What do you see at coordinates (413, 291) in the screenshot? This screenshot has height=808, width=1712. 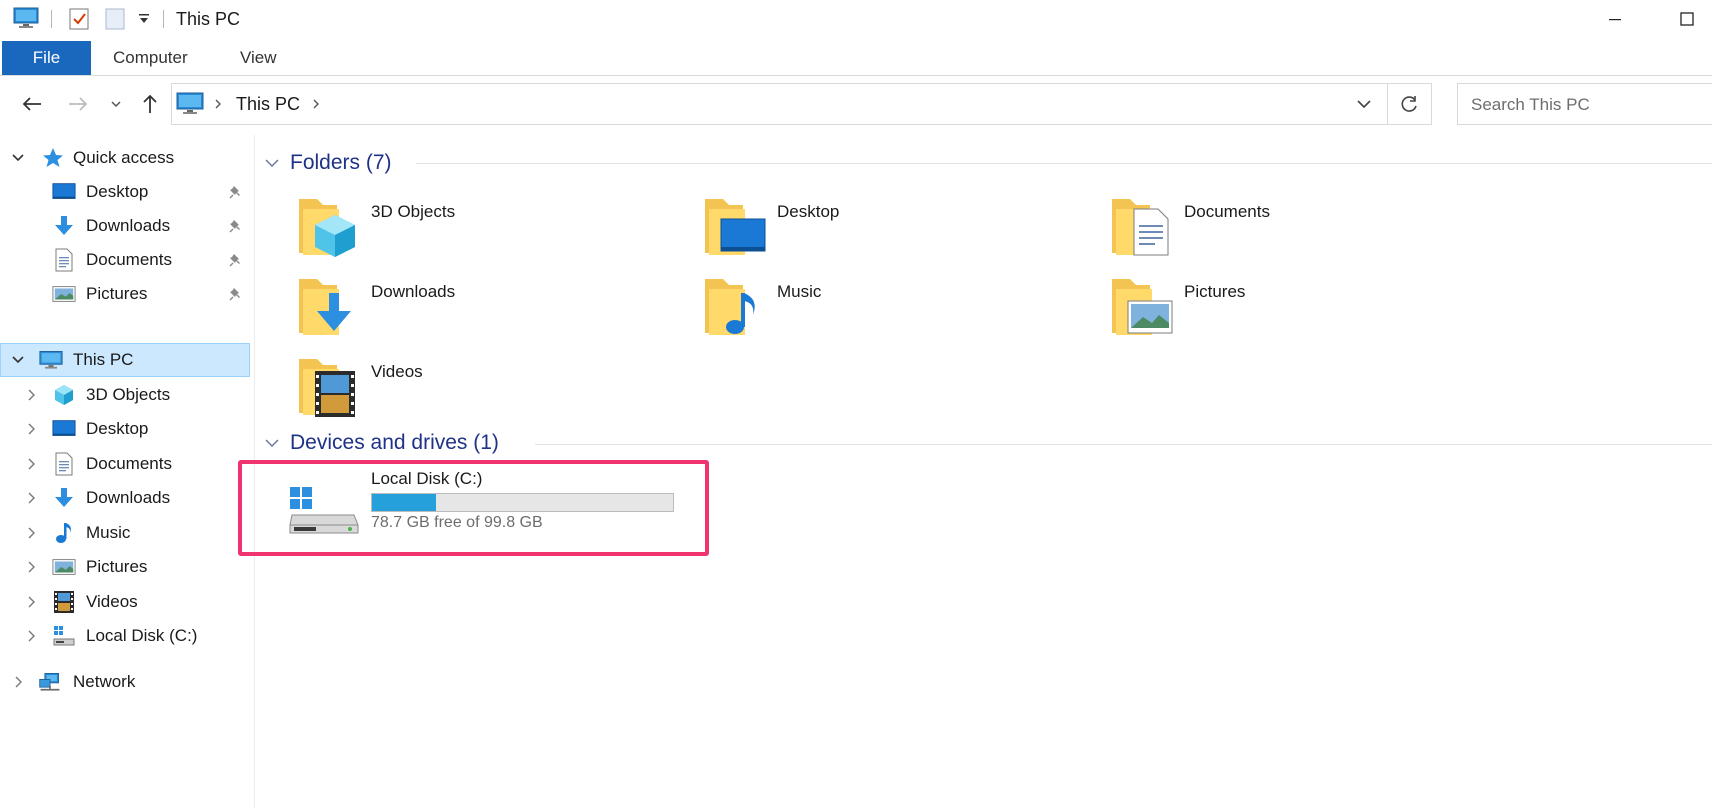 I see `folder-label: Downloads` at bounding box center [413, 291].